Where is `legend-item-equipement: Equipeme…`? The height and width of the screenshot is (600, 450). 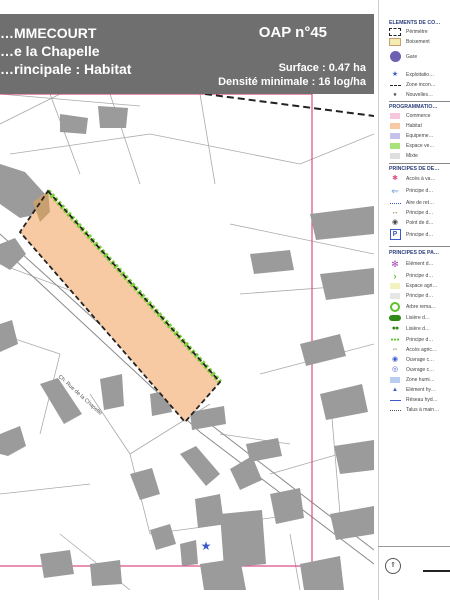
legend-item-equipement: Equipeme… is located at coordinates (419, 136).